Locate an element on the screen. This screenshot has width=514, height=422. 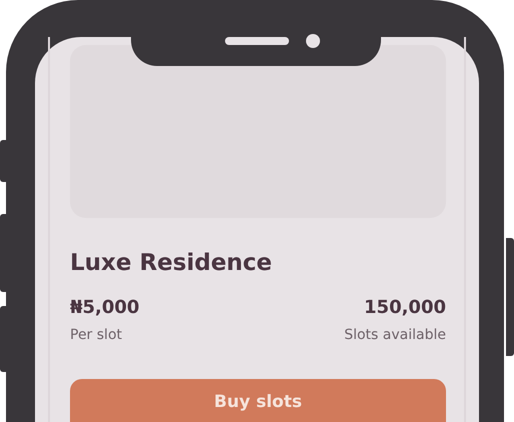
price: ₦5,000 is located at coordinates (105, 308).